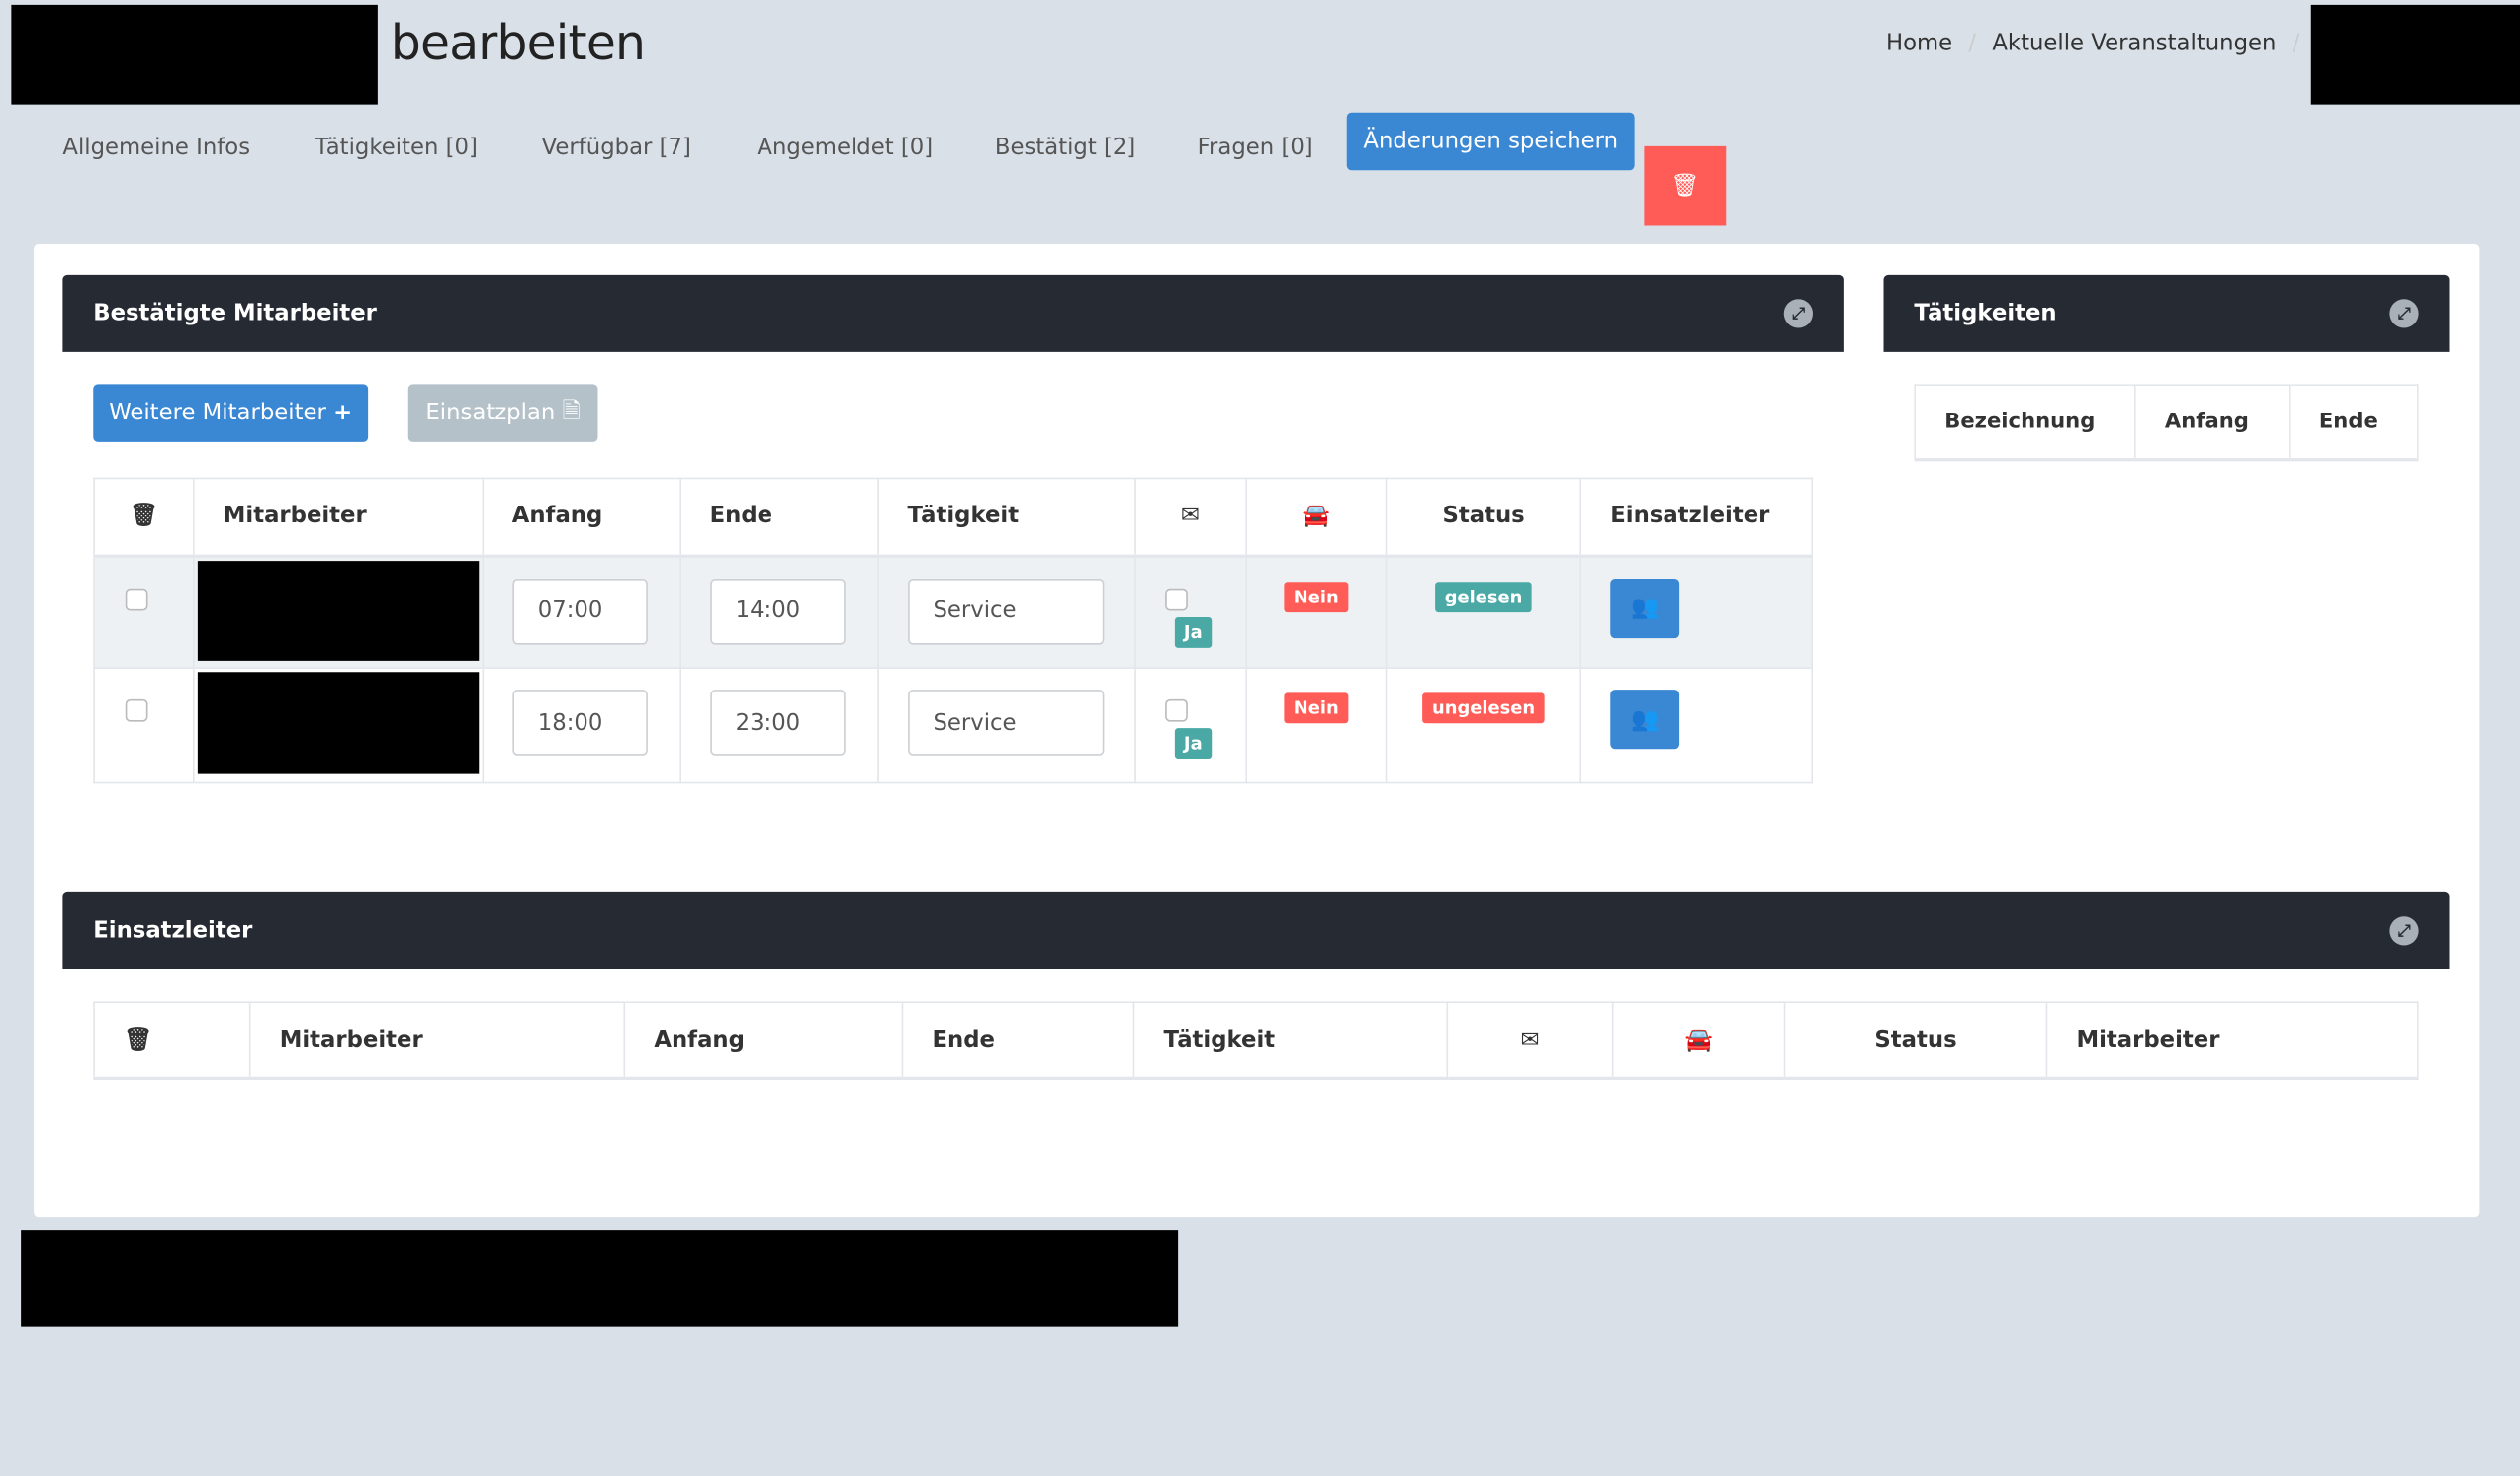 This screenshot has width=2520, height=1476. Describe the element at coordinates (2134, 44) in the screenshot. I see `breadcrumb-events: Aktuelle Veranstaltungen` at that location.